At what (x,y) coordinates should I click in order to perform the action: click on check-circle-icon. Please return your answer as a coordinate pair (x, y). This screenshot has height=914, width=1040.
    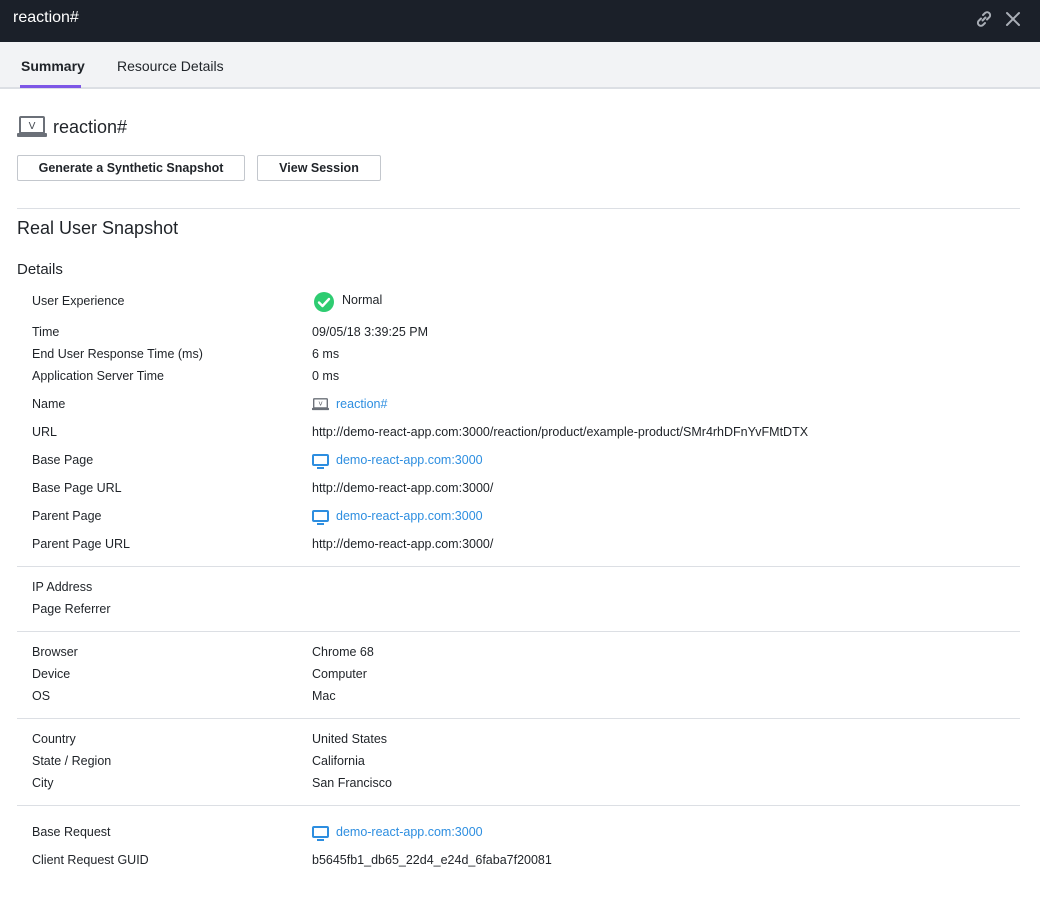
    Looking at the image, I should click on (324, 304).